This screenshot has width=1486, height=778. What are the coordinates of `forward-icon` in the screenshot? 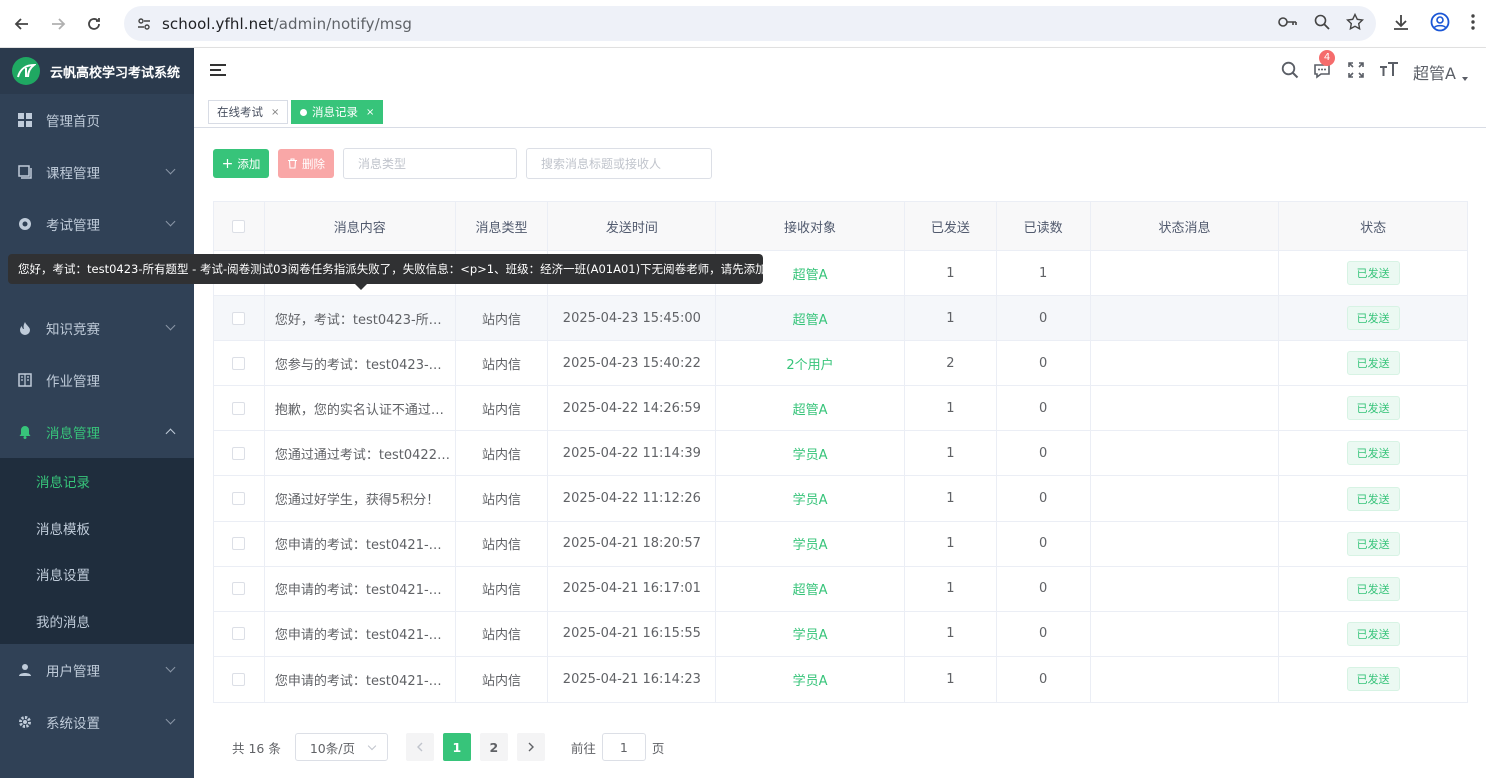 It's located at (58, 24).